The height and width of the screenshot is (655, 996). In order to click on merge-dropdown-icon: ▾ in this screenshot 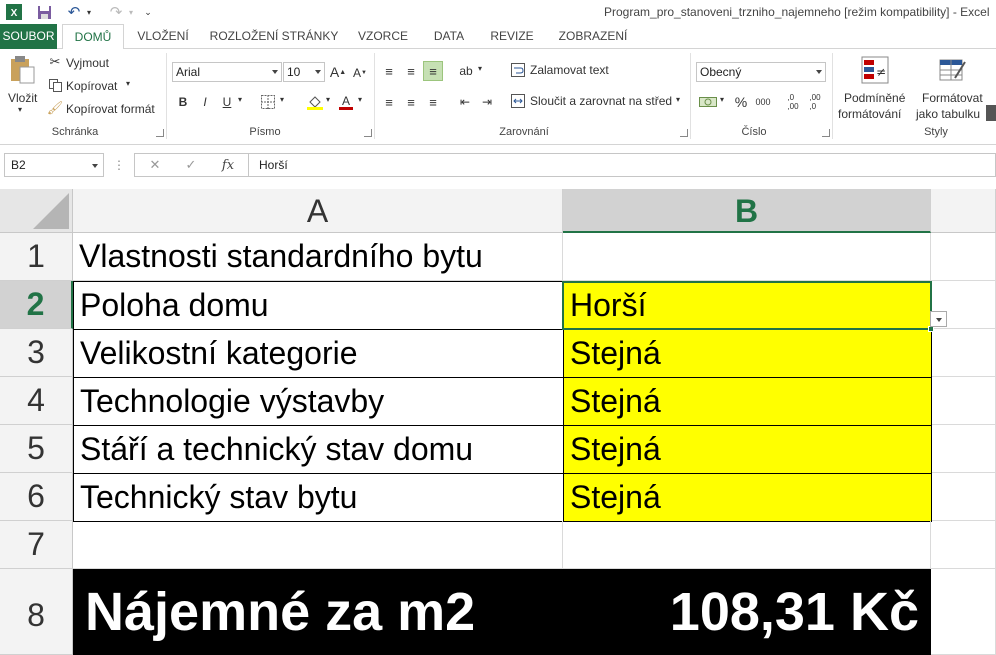, I will do `click(678, 99)`.